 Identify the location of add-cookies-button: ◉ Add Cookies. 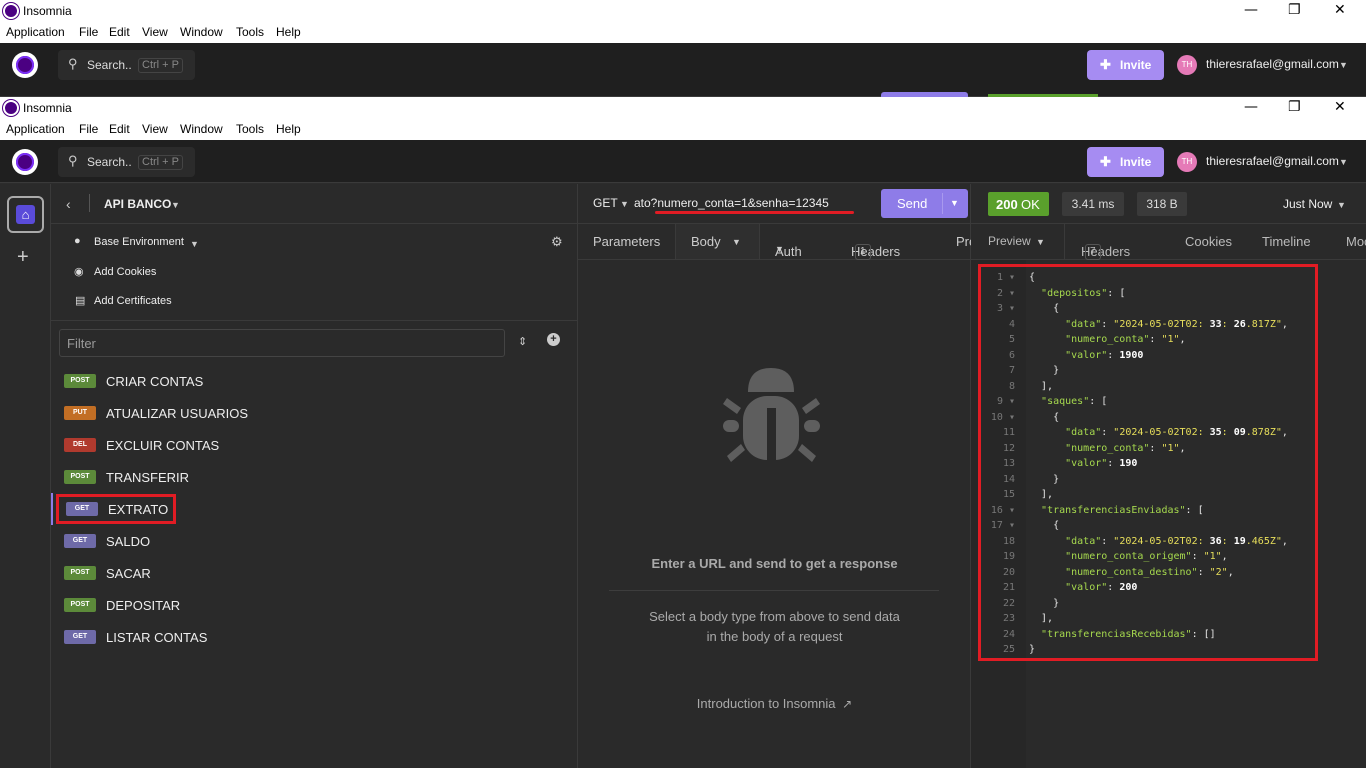
(314, 274).